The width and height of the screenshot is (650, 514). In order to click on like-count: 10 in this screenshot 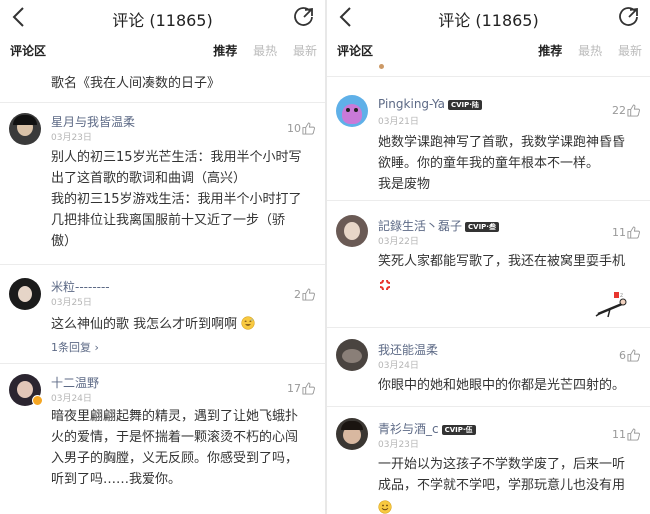, I will do `click(294, 128)`.